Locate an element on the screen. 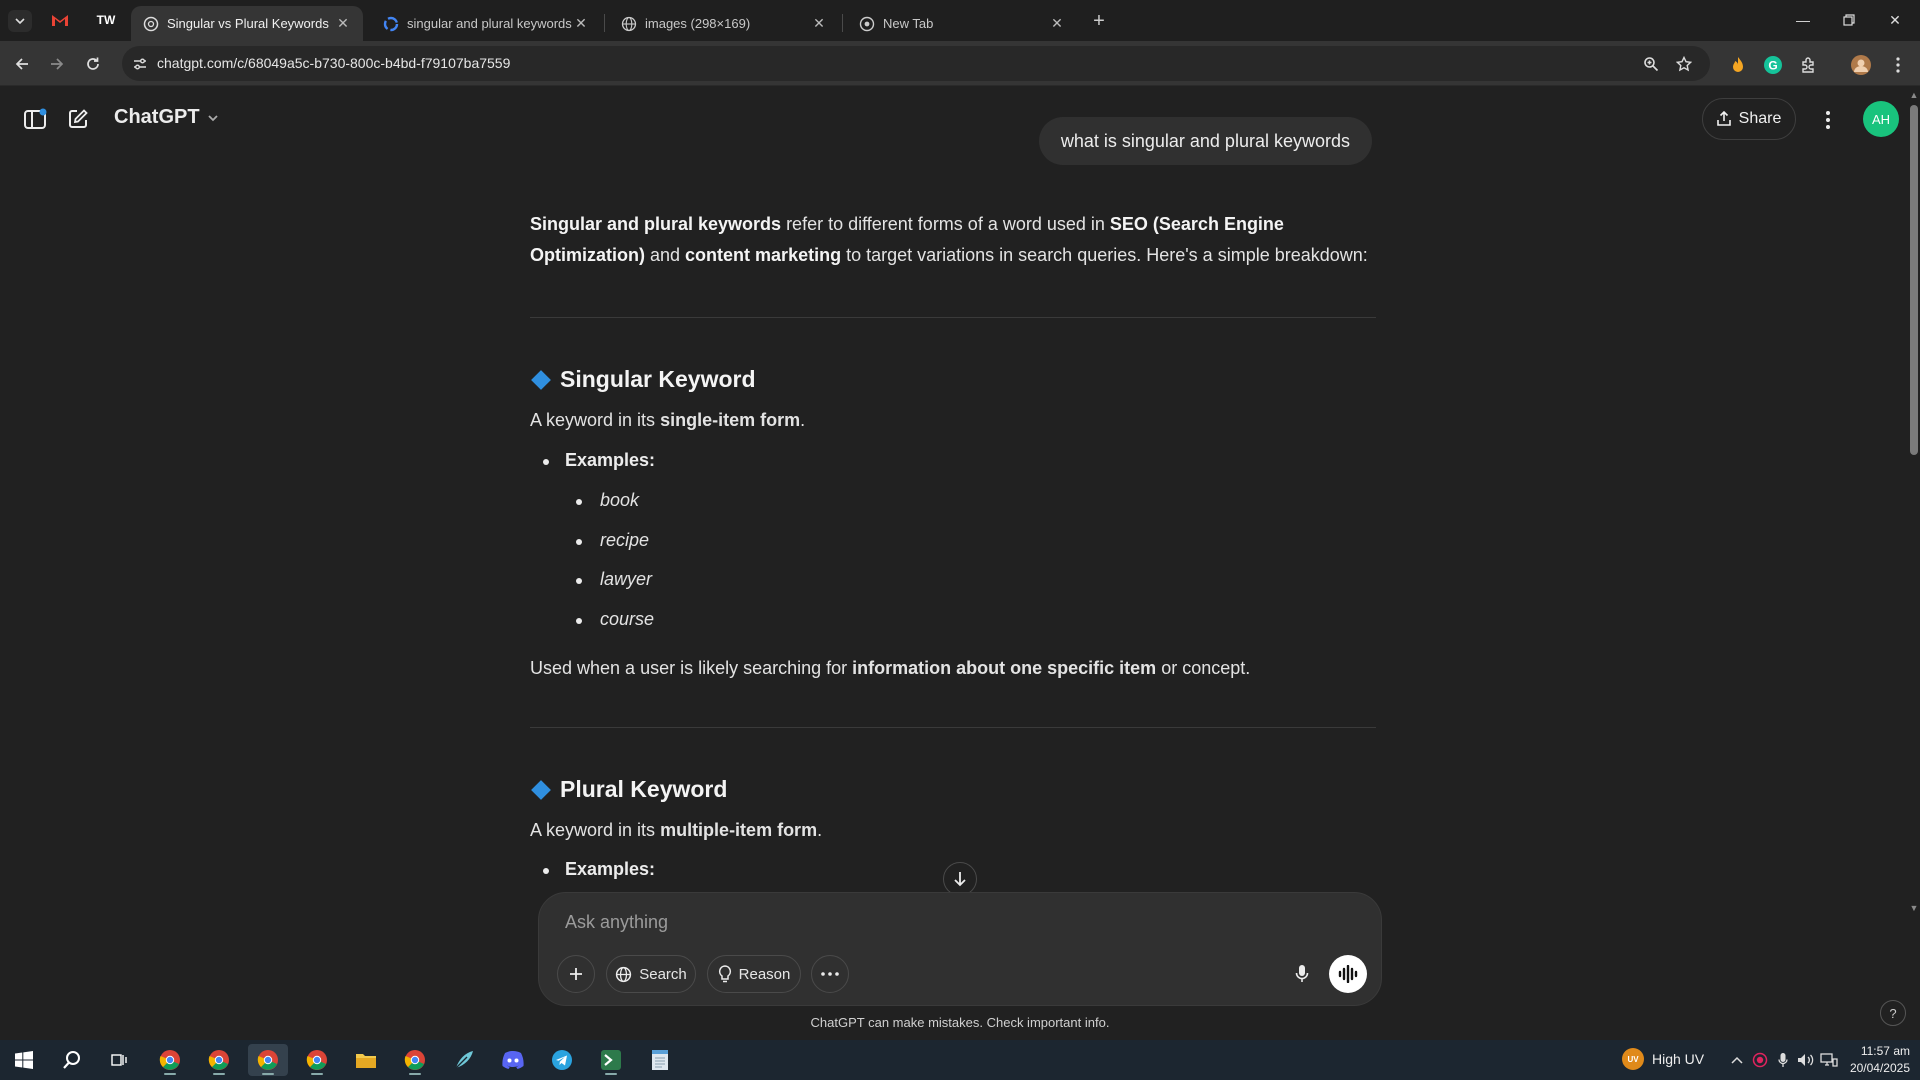  back-button is located at coordinates (22, 64).